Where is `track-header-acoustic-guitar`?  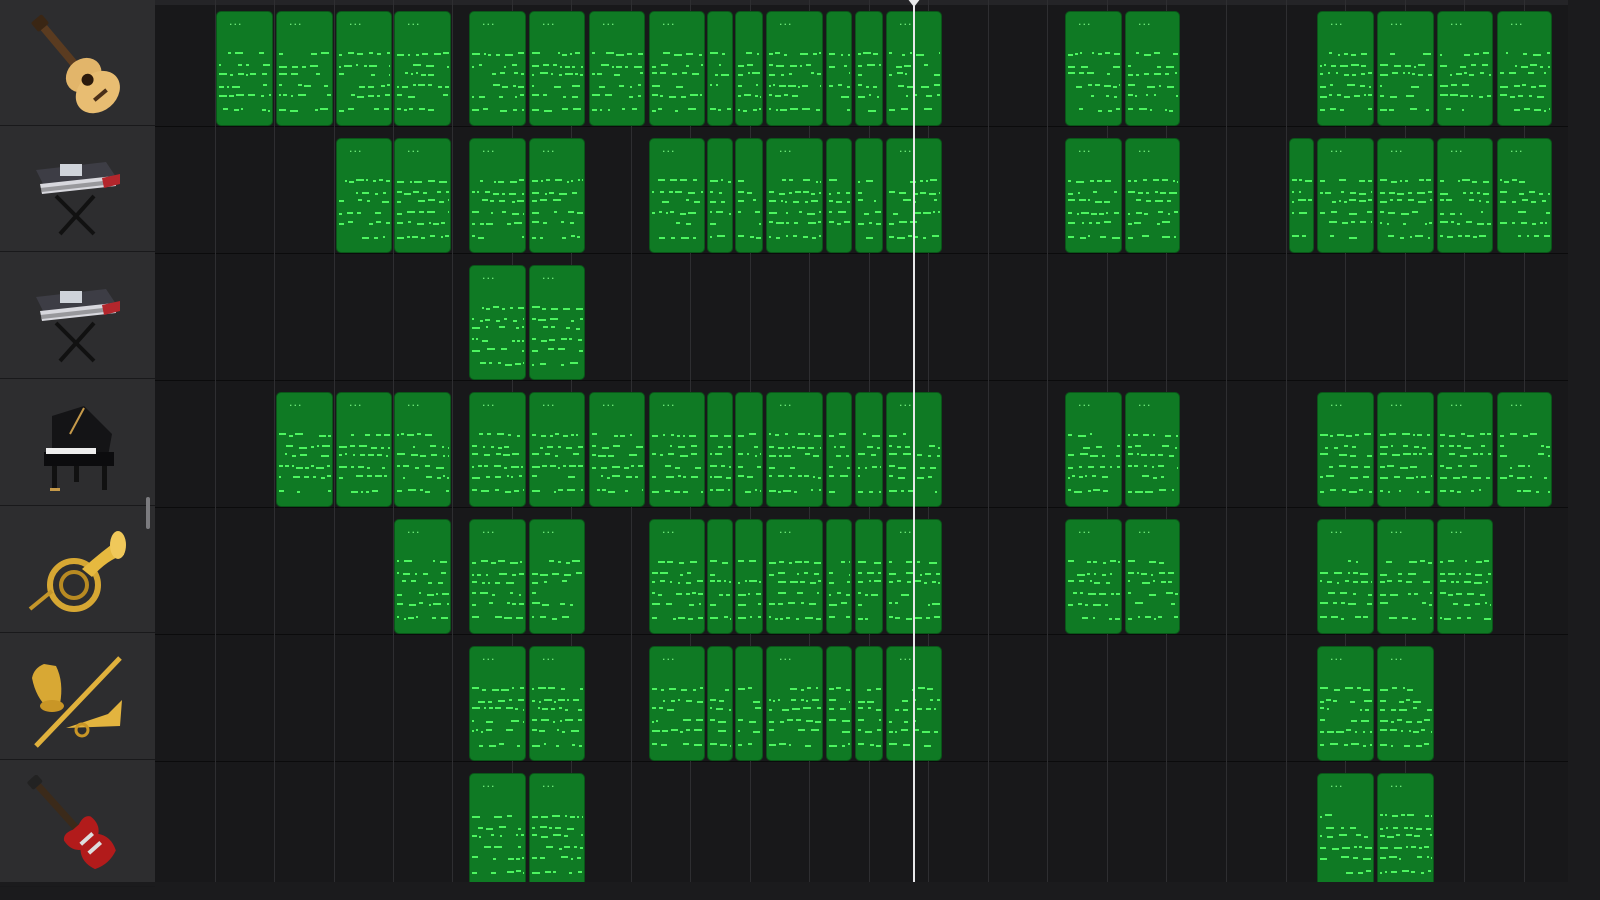
track-header-acoustic-guitar is located at coordinates (77, 63).